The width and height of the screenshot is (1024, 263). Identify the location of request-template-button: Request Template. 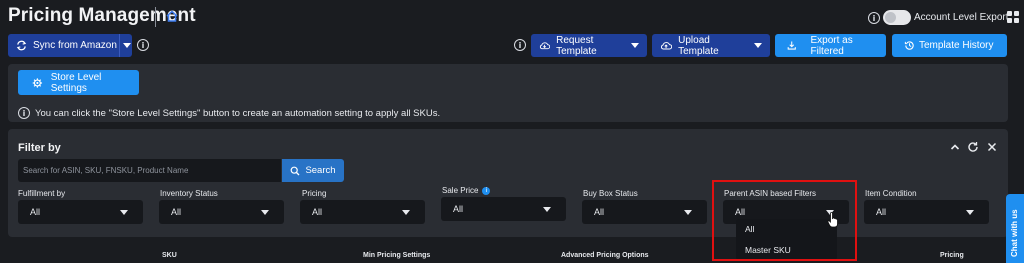
(589, 45).